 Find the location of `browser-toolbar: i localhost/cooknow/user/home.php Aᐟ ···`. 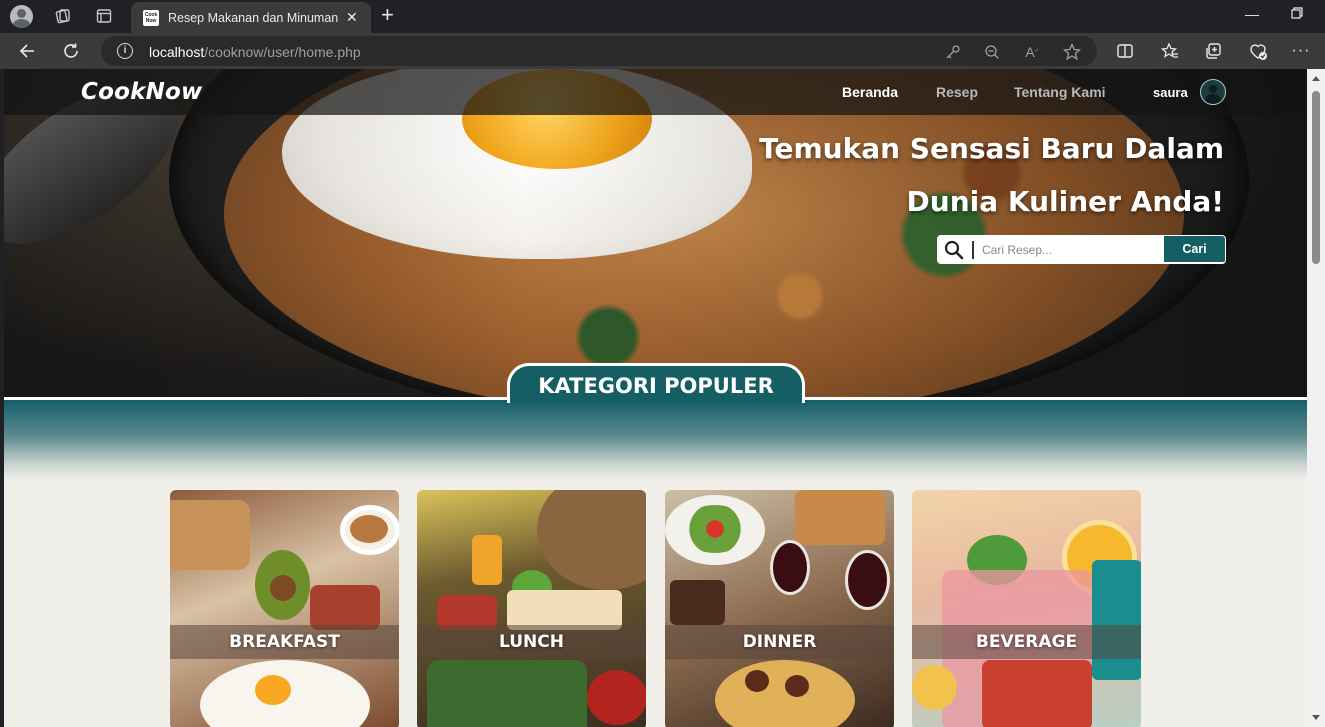

browser-toolbar: i localhost/cooknow/user/home.php Aᐟ ··· is located at coordinates (662, 51).